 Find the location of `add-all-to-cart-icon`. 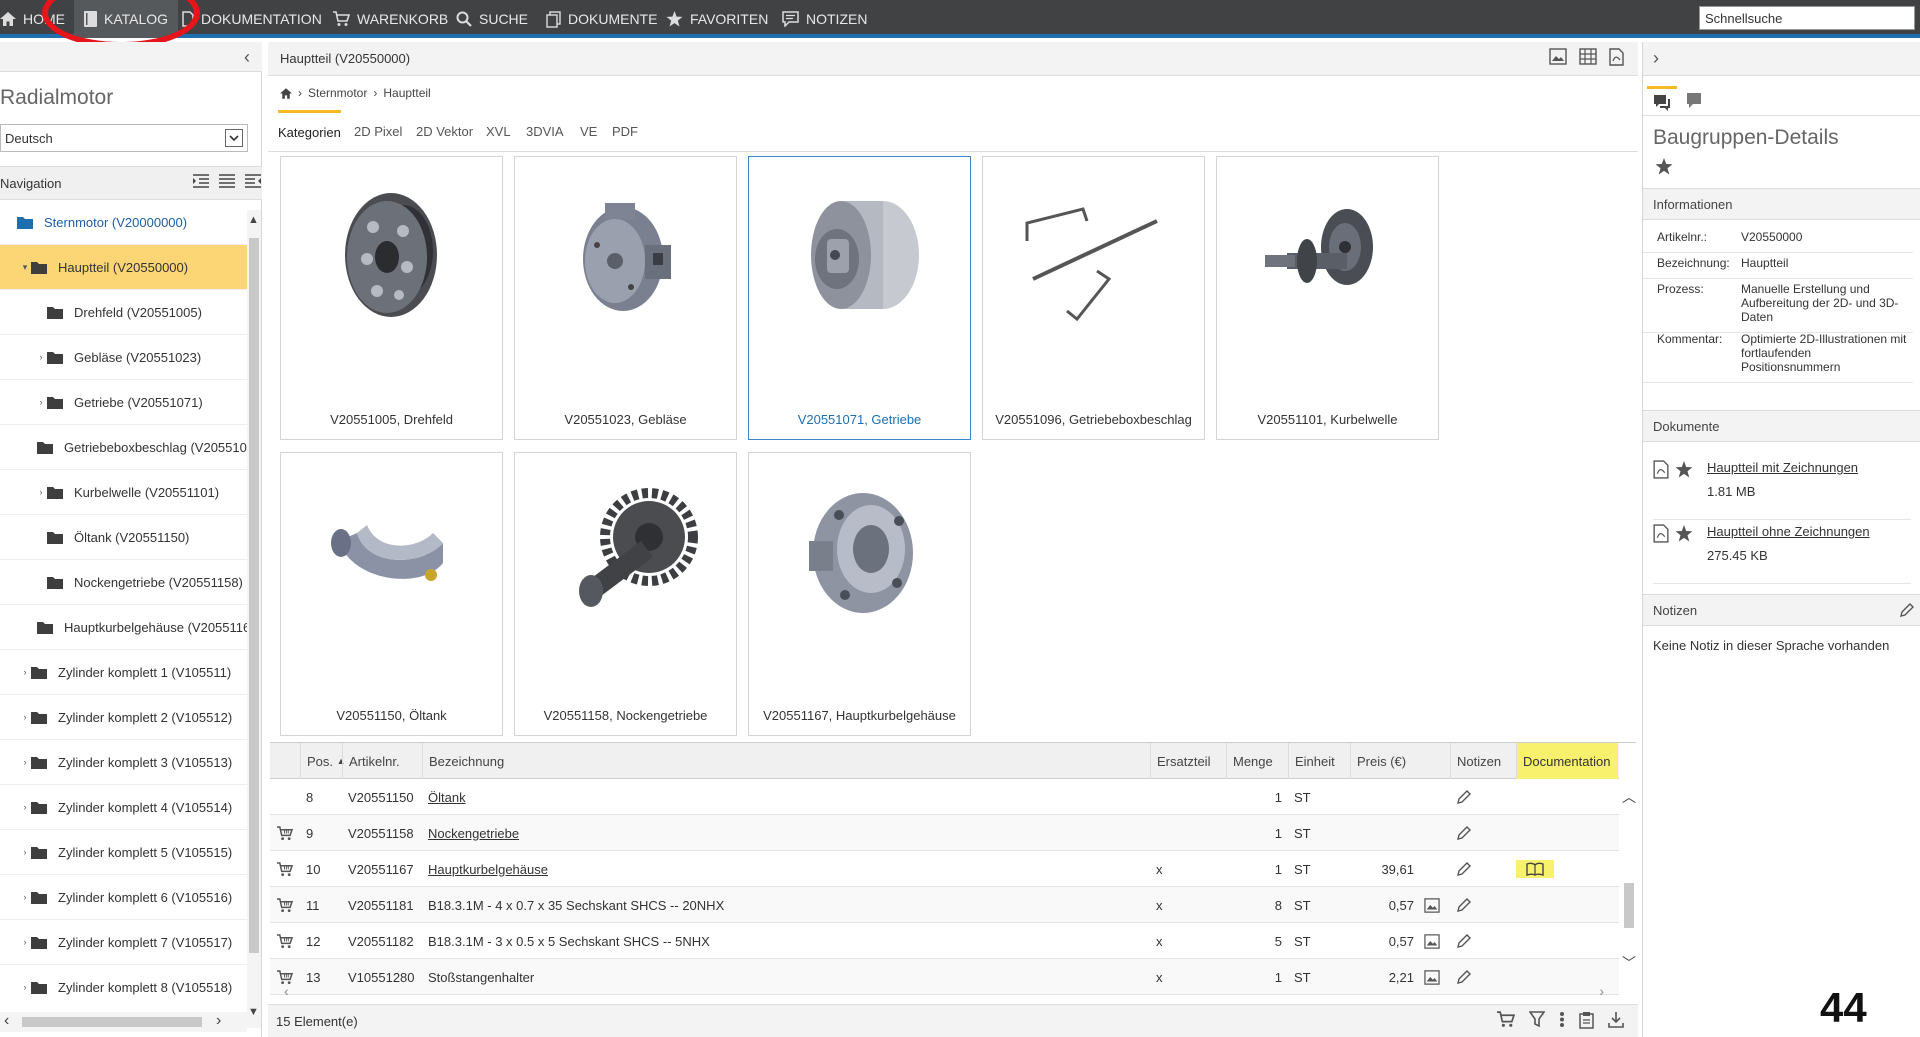

add-all-to-cart-icon is located at coordinates (1505, 1020).